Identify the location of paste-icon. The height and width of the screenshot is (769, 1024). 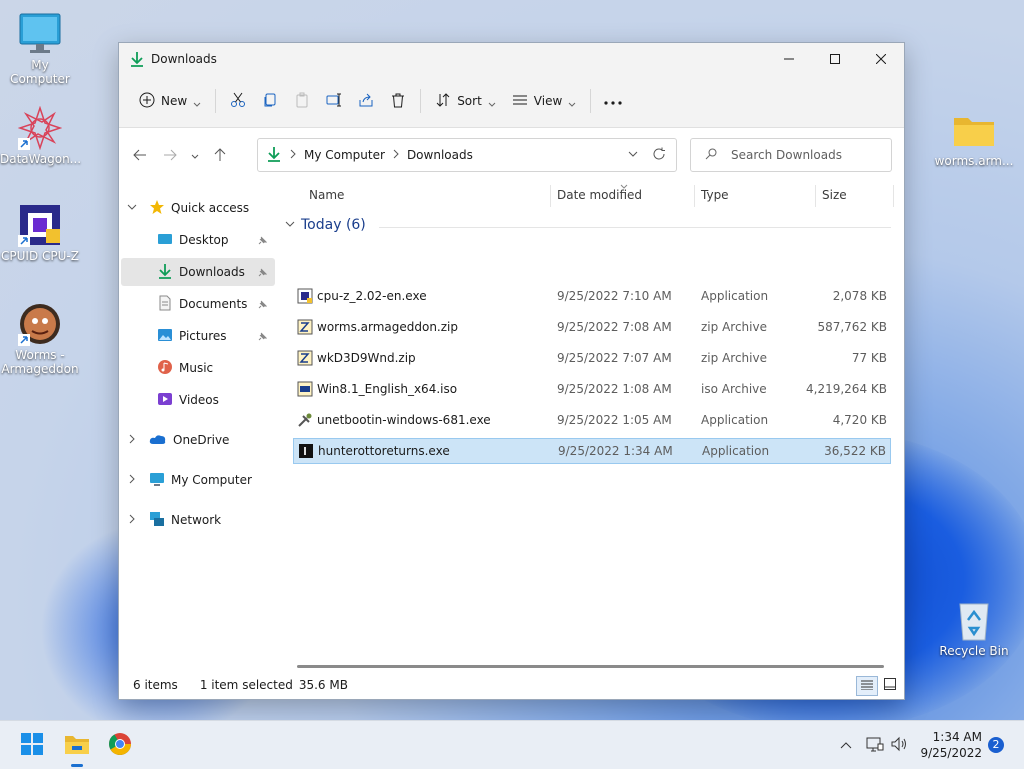
(302, 101).